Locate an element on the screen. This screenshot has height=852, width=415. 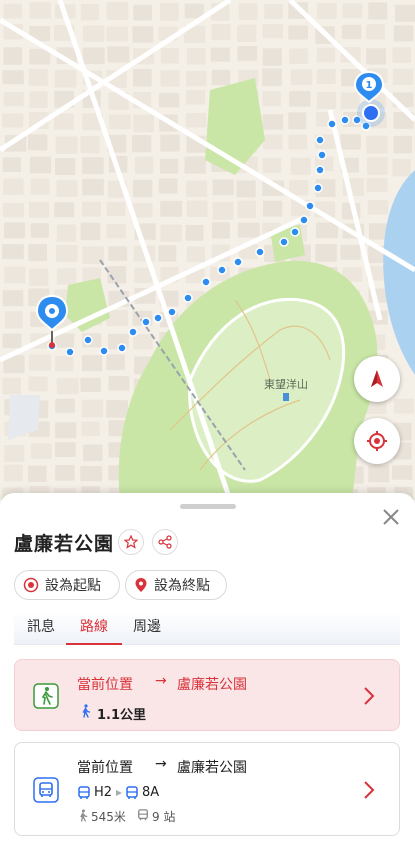
compass-button is located at coordinates (377, 379).